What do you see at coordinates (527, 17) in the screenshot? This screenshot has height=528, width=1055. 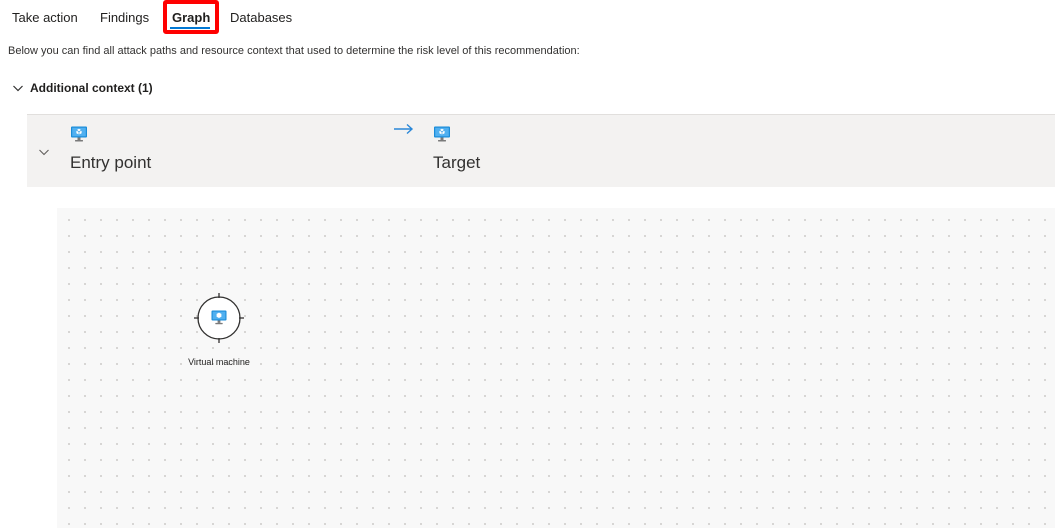 I see `tab-bar: Take action Findings Graph Databases` at bounding box center [527, 17].